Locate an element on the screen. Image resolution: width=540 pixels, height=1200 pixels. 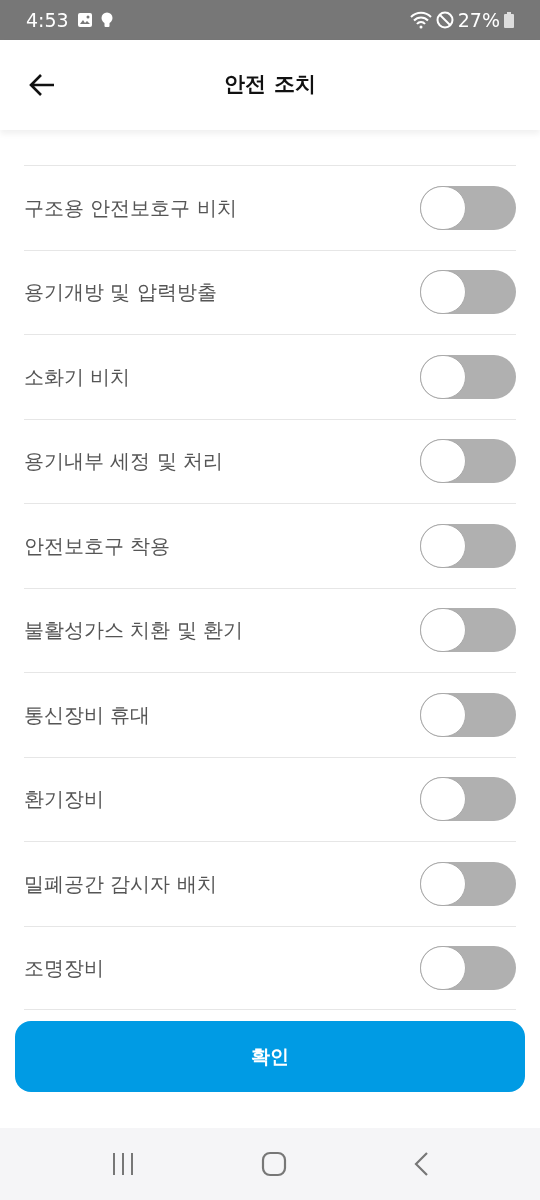
item-label: 통신장비 휴대 is located at coordinates (87, 715).